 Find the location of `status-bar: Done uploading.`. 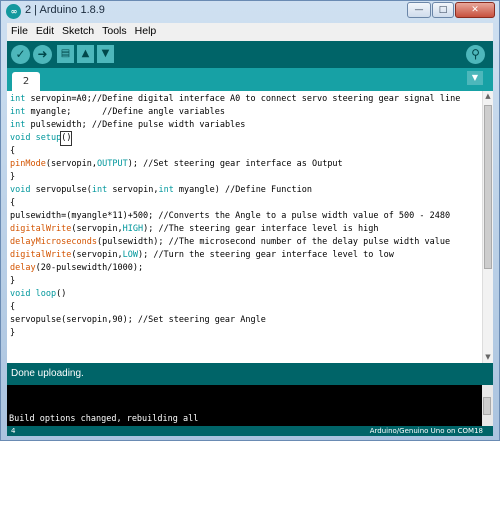

status-bar: Done uploading. is located at coordinates (250, 374).